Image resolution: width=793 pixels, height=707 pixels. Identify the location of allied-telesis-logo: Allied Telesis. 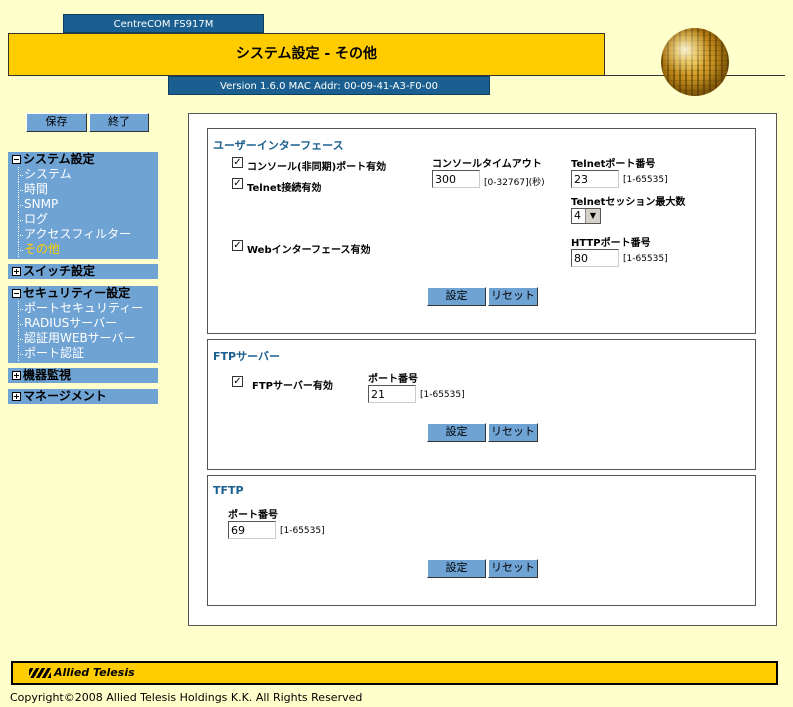
(82, 672).